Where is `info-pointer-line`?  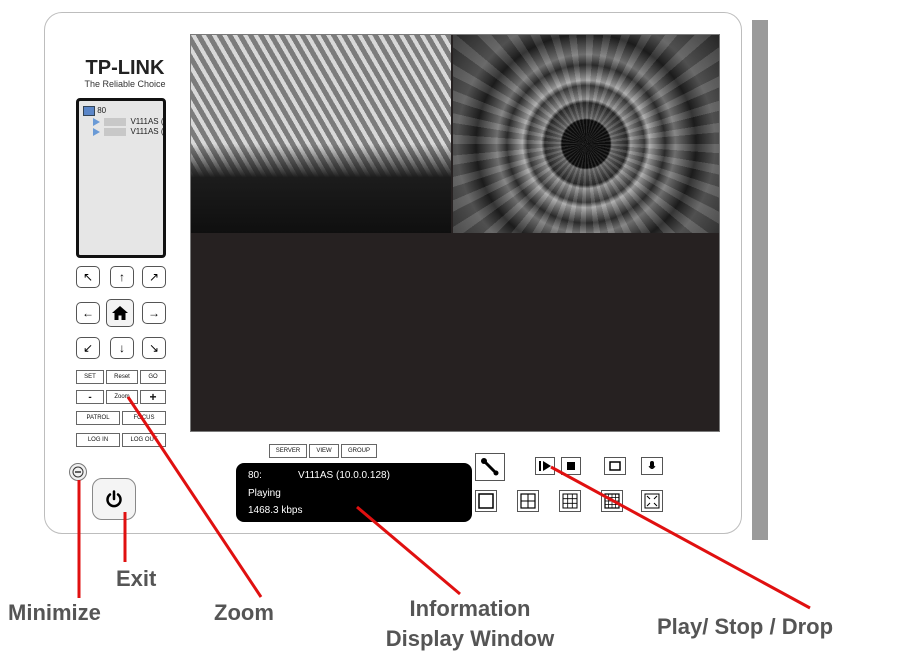
info-pointer-line is located at coordinates (408, 550).